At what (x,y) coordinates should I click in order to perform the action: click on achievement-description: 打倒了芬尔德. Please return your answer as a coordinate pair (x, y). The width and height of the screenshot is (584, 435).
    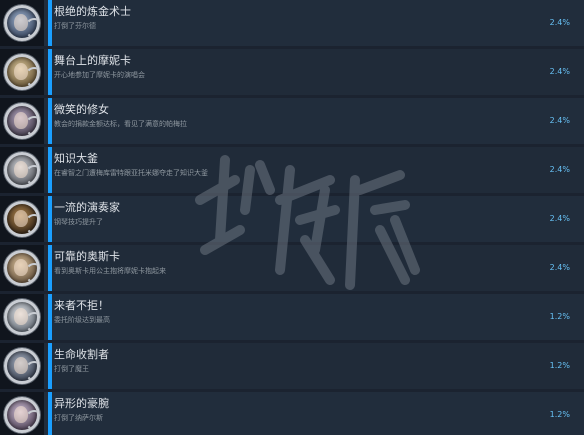
    Looking at the image, I should click on (75, 26).